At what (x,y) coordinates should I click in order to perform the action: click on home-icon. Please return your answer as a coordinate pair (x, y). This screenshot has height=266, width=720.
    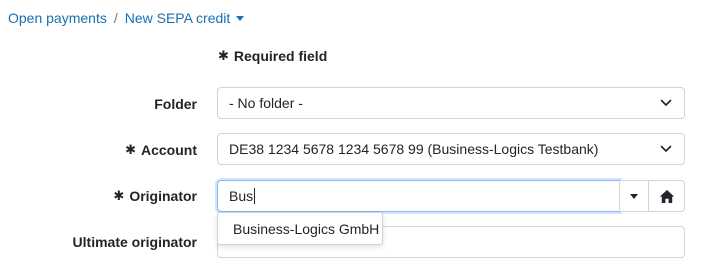
    Looking at the image, I should click on (666, 196).